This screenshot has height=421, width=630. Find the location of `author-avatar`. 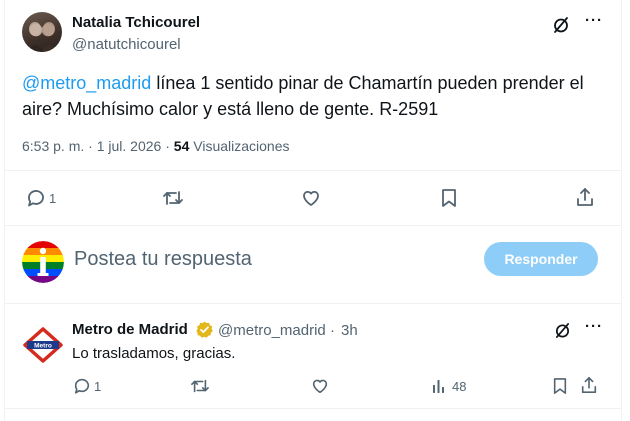

author-avatar is located at coordinates (42, 32).